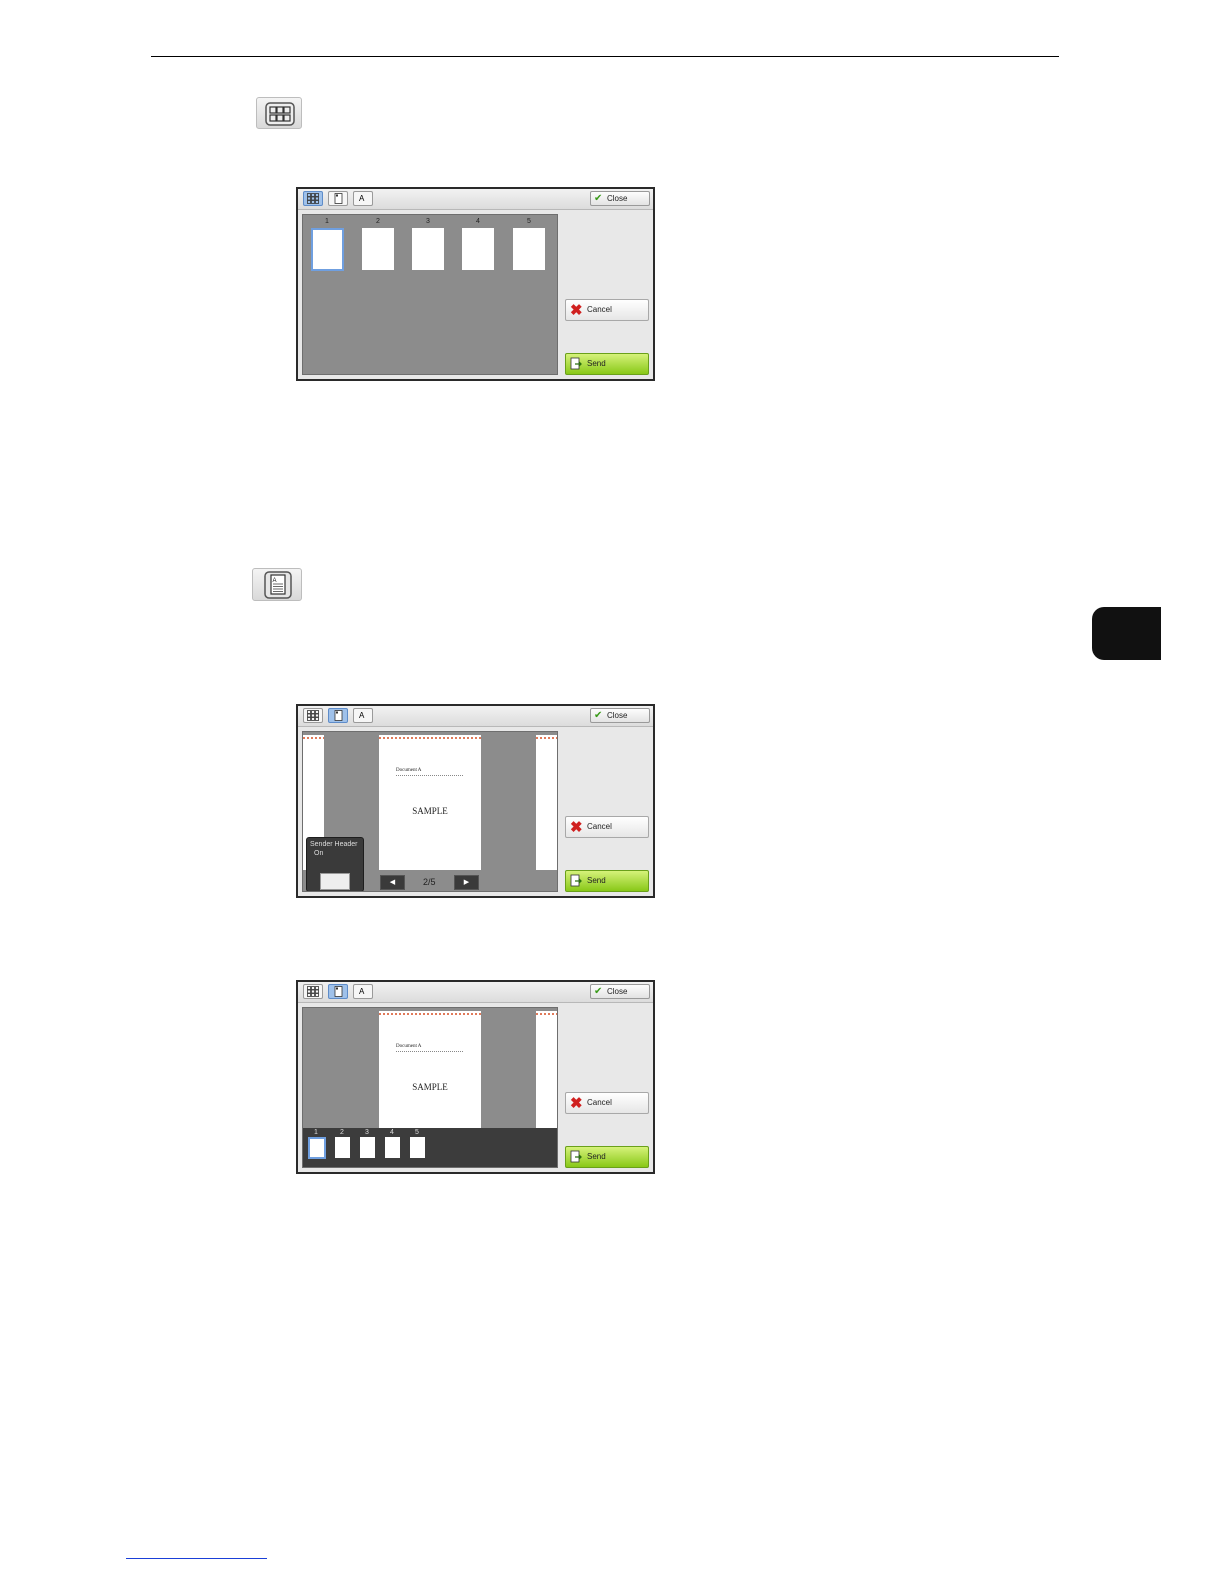  What do you see at coordinates (605, 56) in the screenshot?
I see `header-rule` at bounding box center [605, 56].